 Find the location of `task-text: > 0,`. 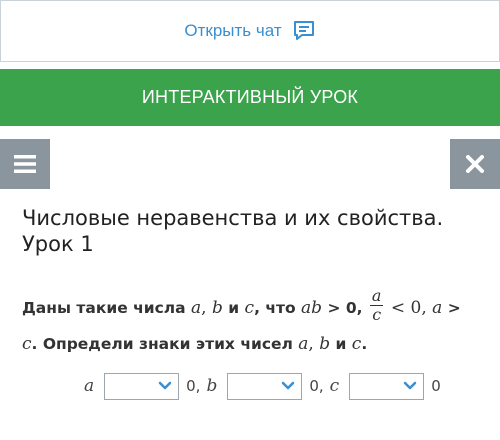

task-text: > 0, is located at coordinates (345, 308).